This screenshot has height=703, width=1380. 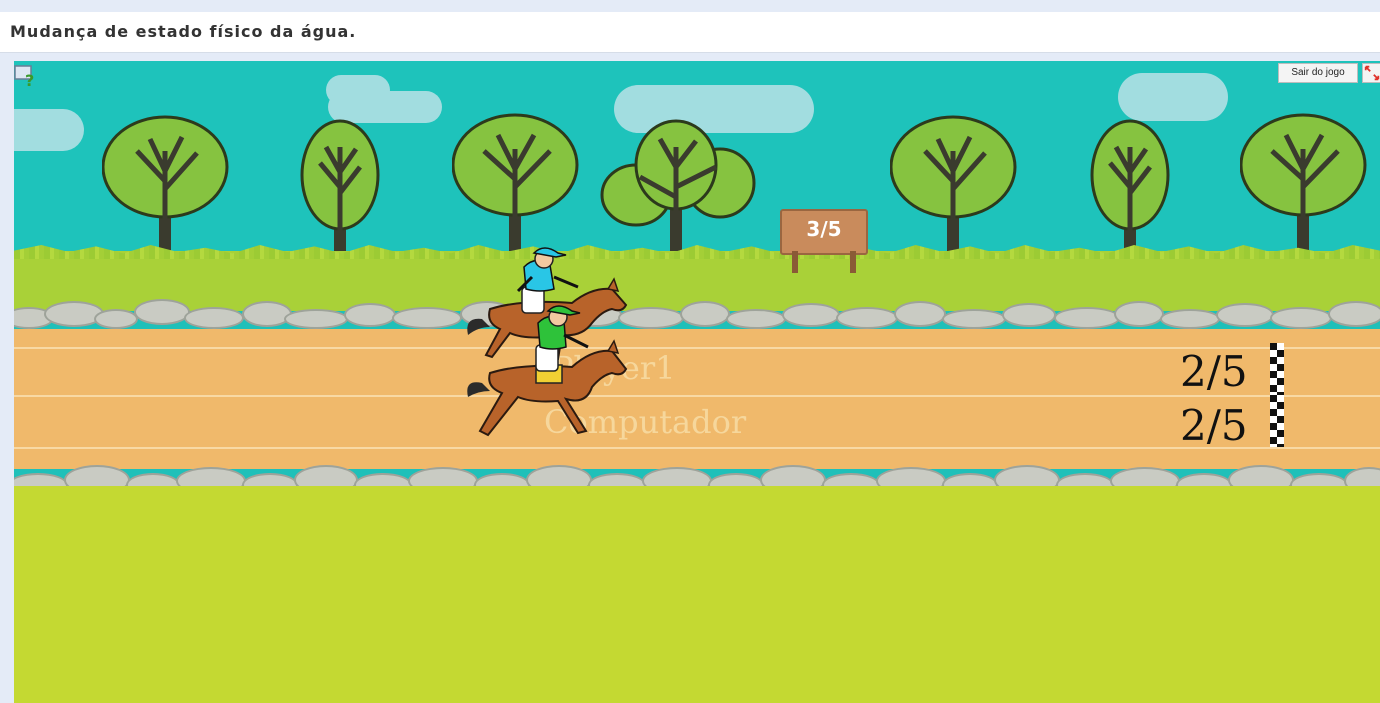 What do you see at coordinates (547, 371) in the screenshot?
I see `horse-computer` at bounding box center [547, 371].